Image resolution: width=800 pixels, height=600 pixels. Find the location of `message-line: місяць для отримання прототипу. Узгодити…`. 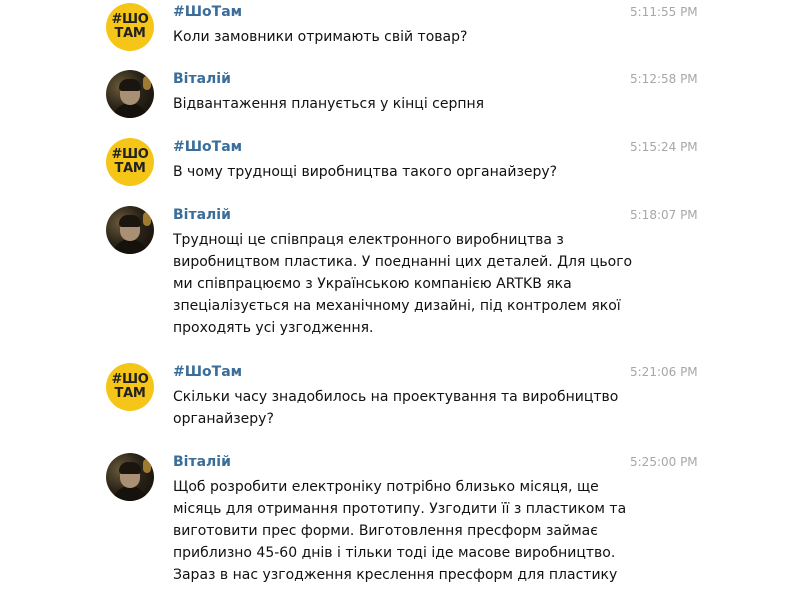

message-line: місяць для отримання прототипу. Узгодити… is located at coordinates (400, 509).